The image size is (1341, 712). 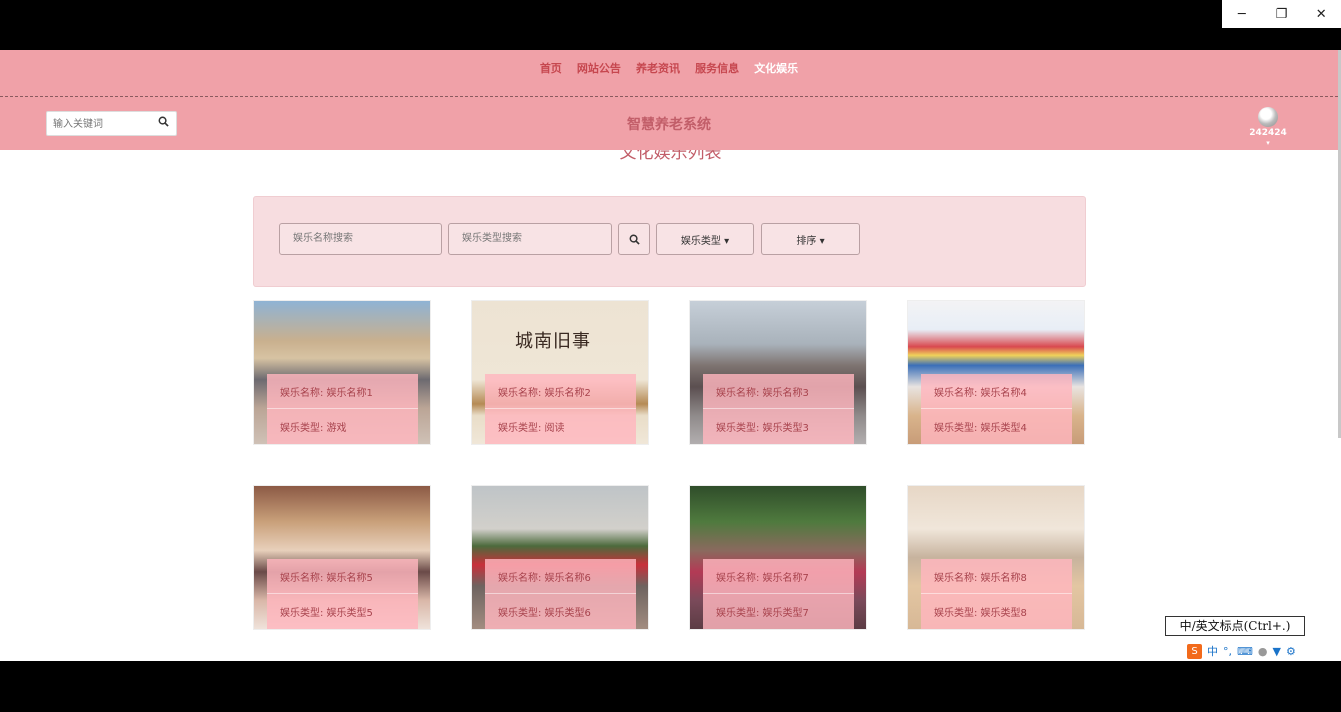 What do you see at coordinates (669, 100) in the screenshot?
I see `site-header: 首页 网站公告 养老资讯 服务信息 文化娱乐 智慧养老系统 242424 ▾` at bounding box center [669, 100].